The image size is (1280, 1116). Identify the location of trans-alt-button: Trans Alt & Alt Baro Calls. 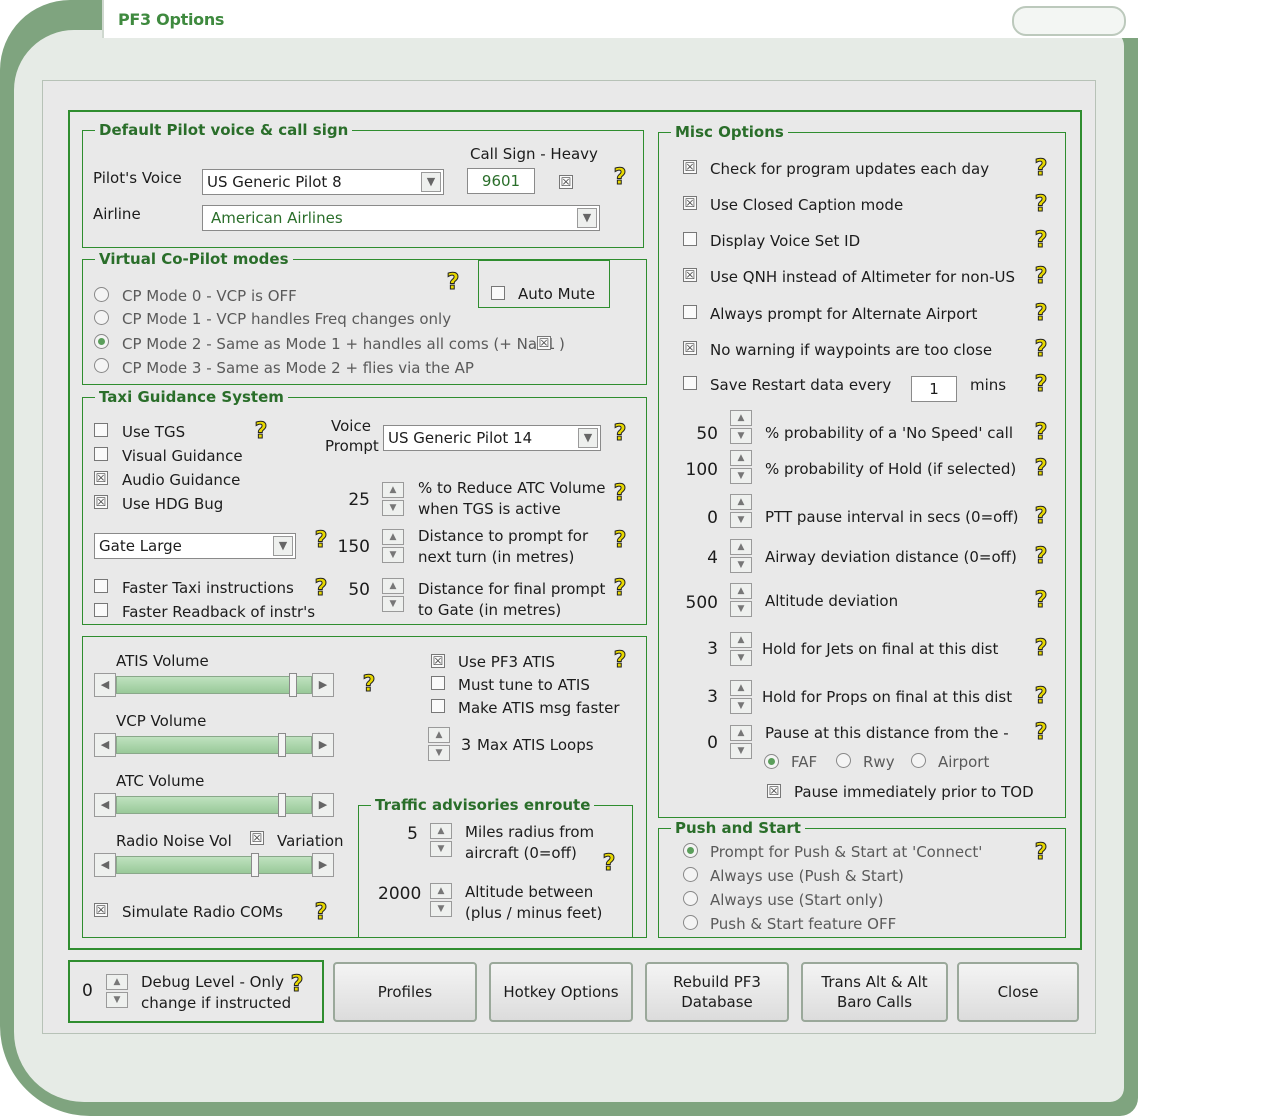
(874, 992).